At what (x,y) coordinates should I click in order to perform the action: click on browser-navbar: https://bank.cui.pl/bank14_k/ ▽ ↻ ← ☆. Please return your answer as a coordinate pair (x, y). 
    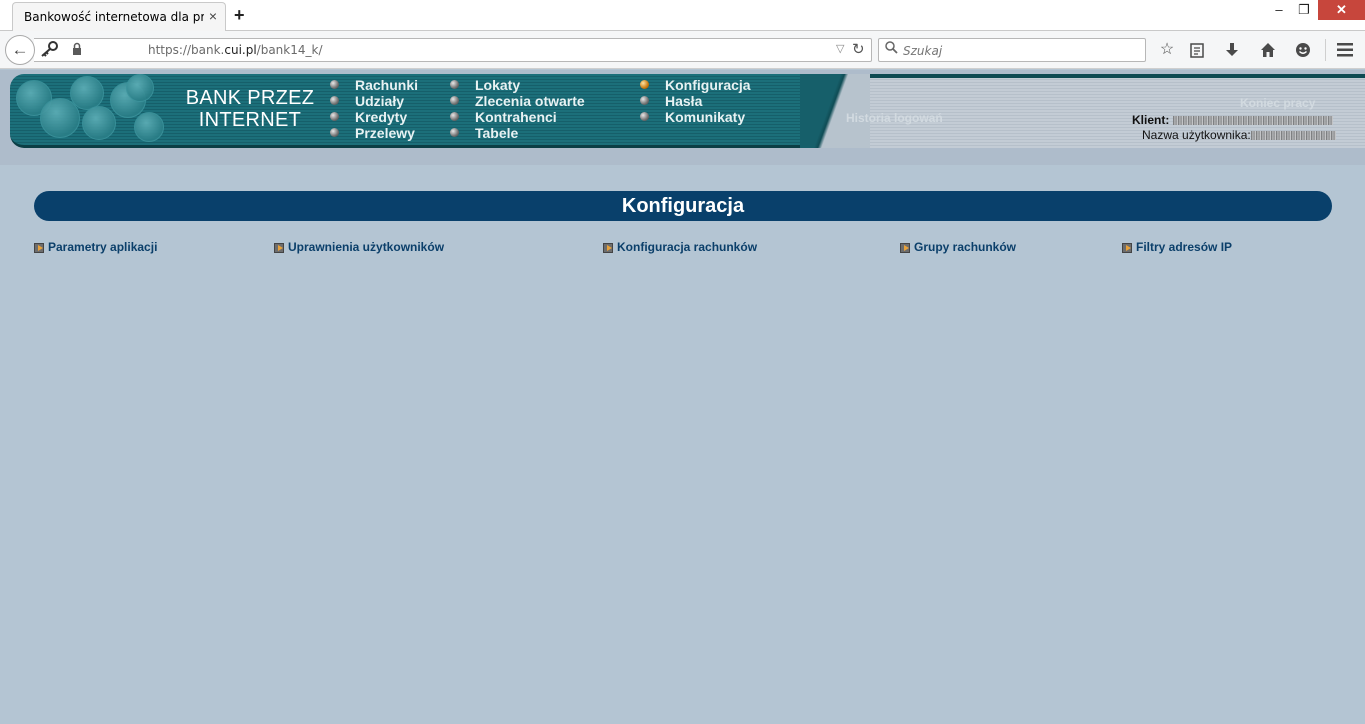
    Looking at the image, I should click on (682, 50).